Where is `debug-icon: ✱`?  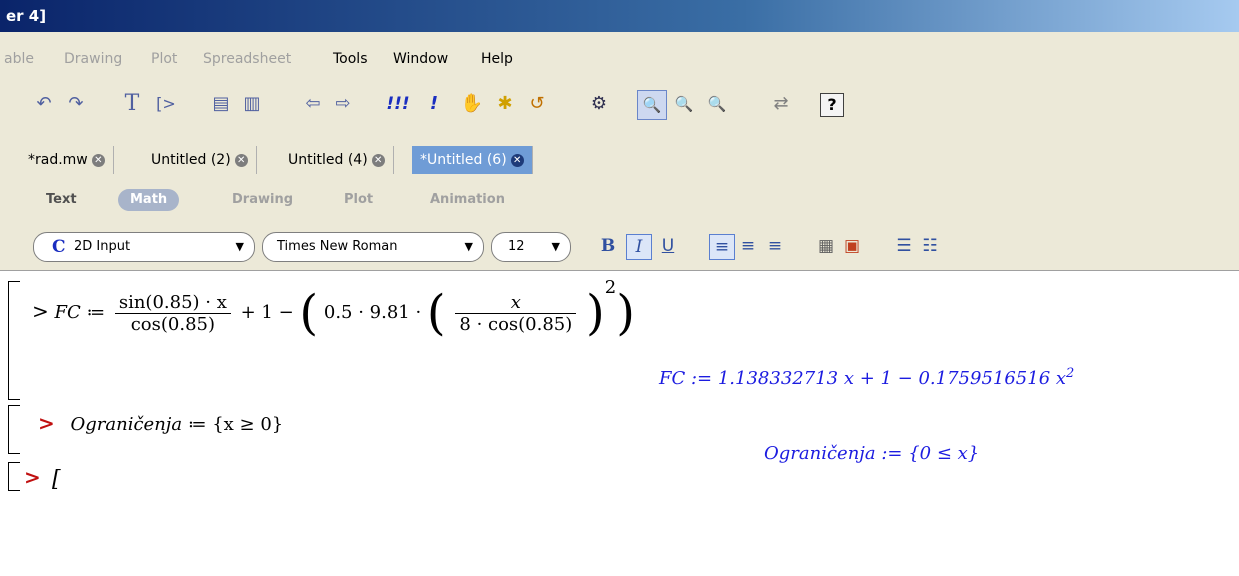
debug-icon: ✱ is located at coordinates (505, 104).